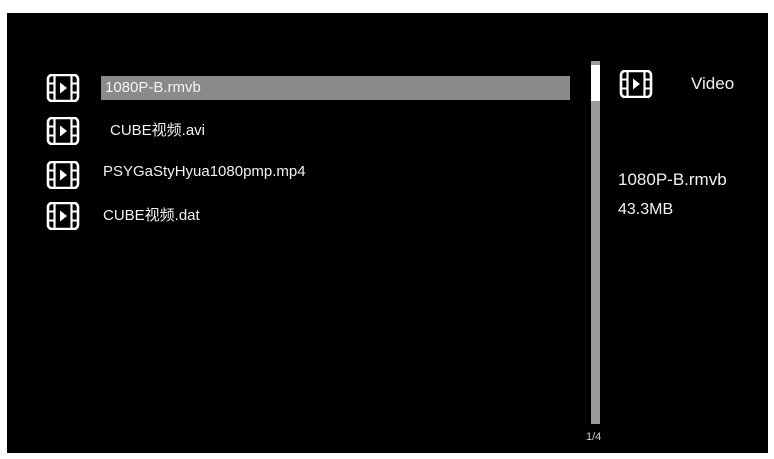 This screenshot has width=774, height=459. What do you see at coordinates (315, 88) in the screenshot?
I see `file-list-item: 1080P-B.rmvb` at bounding box center [315, 88].